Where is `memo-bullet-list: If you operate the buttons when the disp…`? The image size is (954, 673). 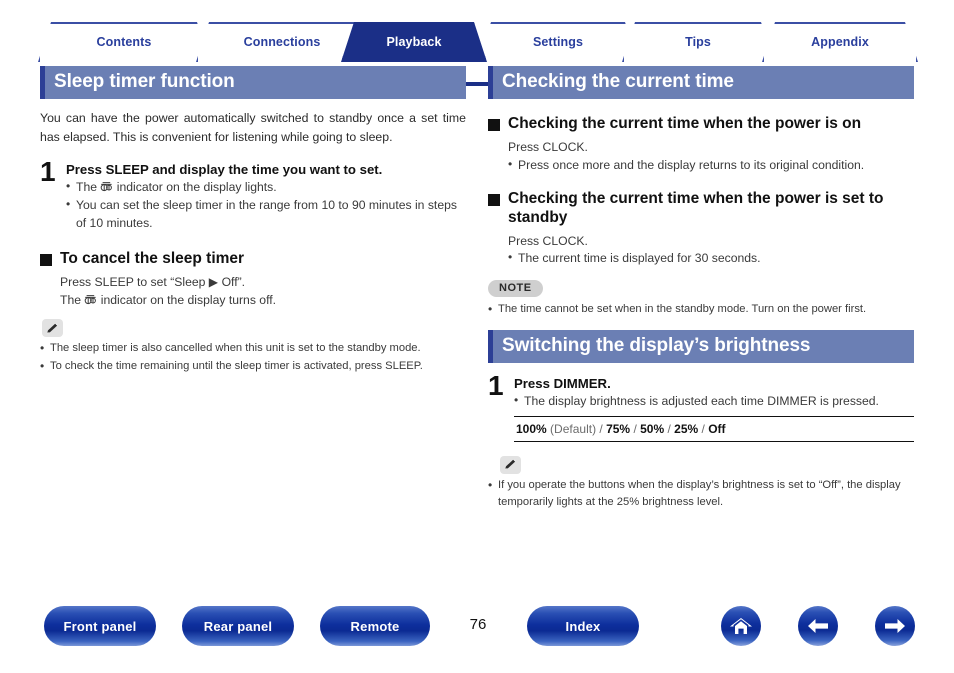 memo-bullet-list: If you operate the buttons when the disp… is located at coordinates (701, 493).